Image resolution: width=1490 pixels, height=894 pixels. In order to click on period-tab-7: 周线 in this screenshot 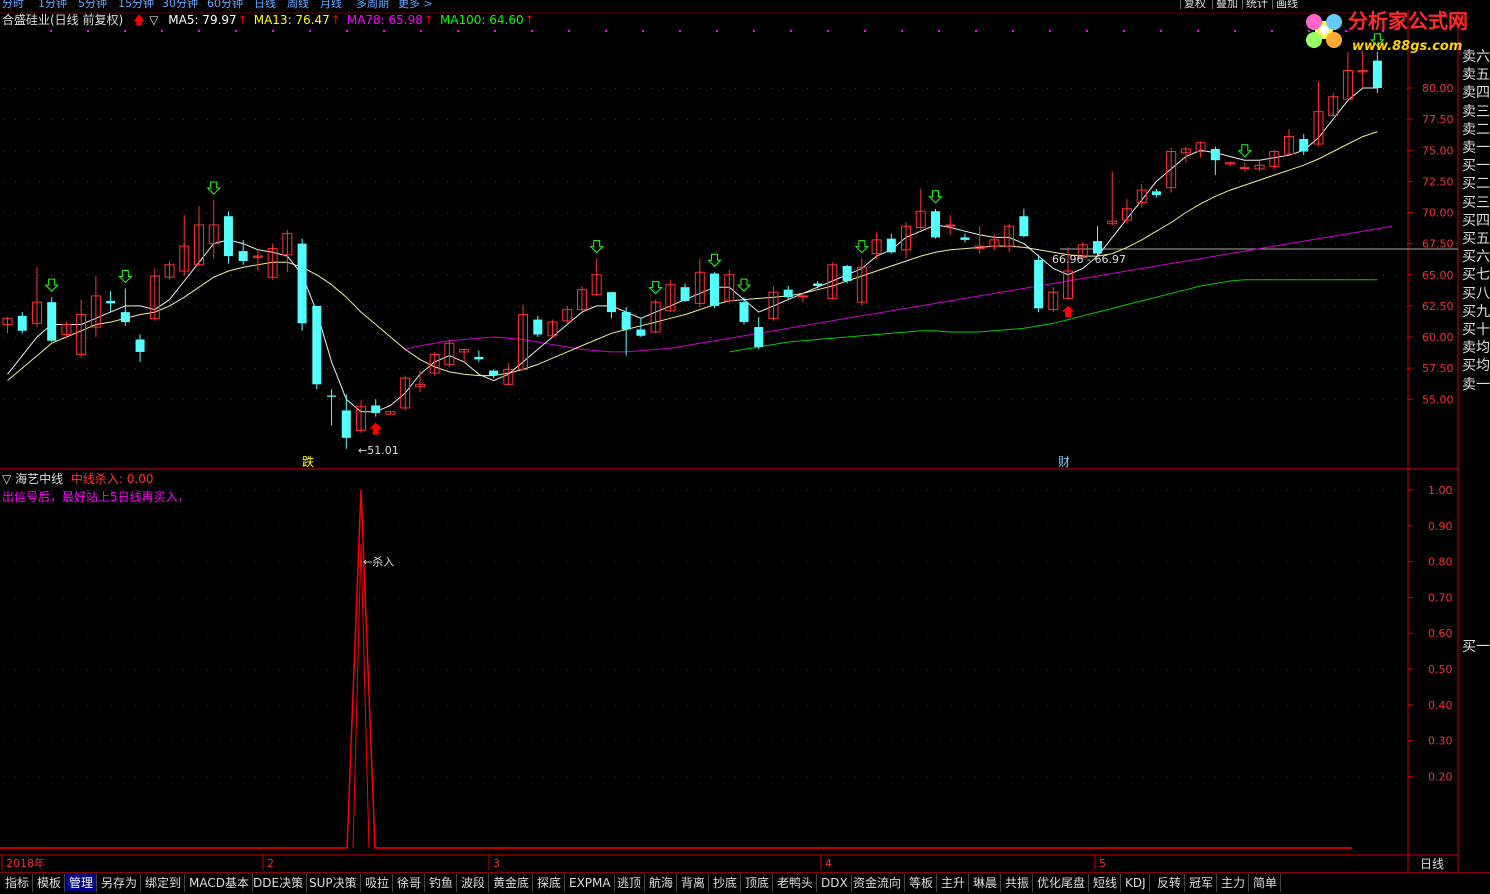, I will do `click(298, 4)`.